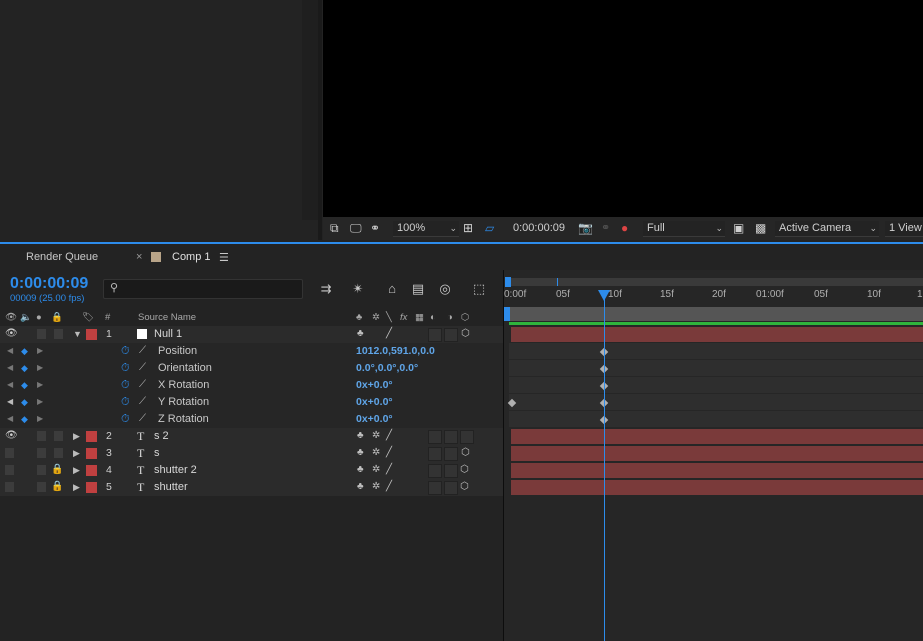  Describe the element at coordinates (387, 368) in the screenshot. I see `property-value: 0.0°,0.0°,0.0°` at that location.